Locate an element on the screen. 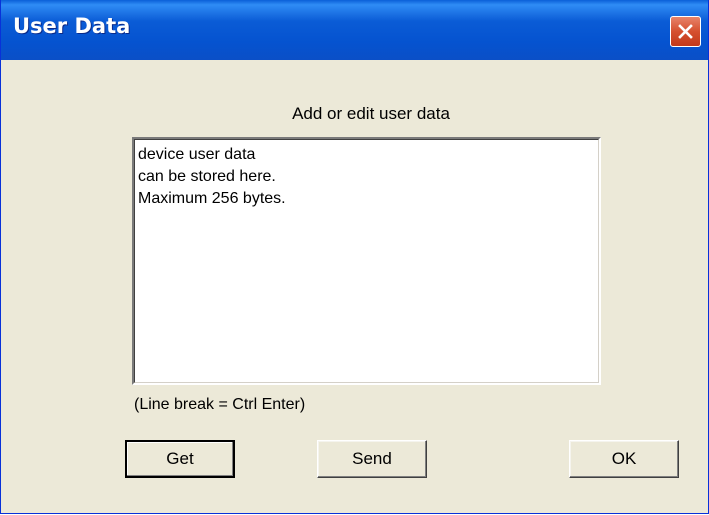 The width and height of the screenshot is (709, 515). ok-button: OK is located at coordinates (624, 459).